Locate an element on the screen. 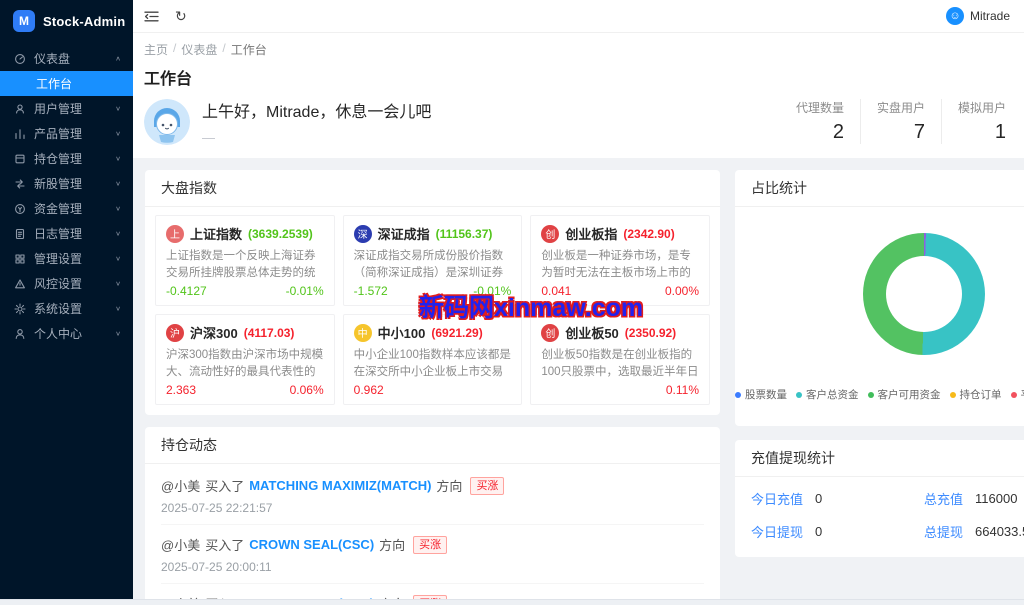 The height and width of the screenshot is (605, 1024). users-icon is located at coordinates (20, 109).